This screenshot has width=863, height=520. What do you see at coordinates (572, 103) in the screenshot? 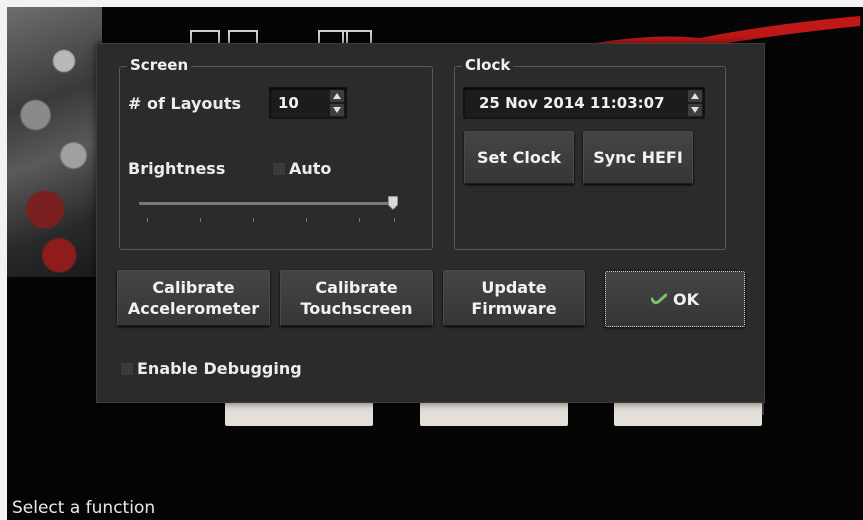
I see `clock-datetime-value: 25 Nov 2014 11:03:07` at bounding box center [572, 103].